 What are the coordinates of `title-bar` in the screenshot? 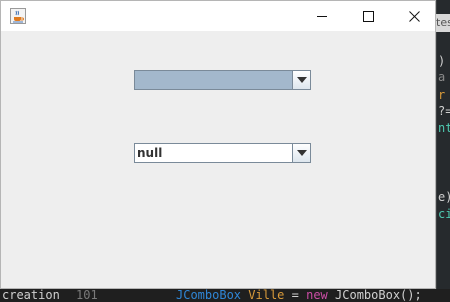 It's located at (218, 16).